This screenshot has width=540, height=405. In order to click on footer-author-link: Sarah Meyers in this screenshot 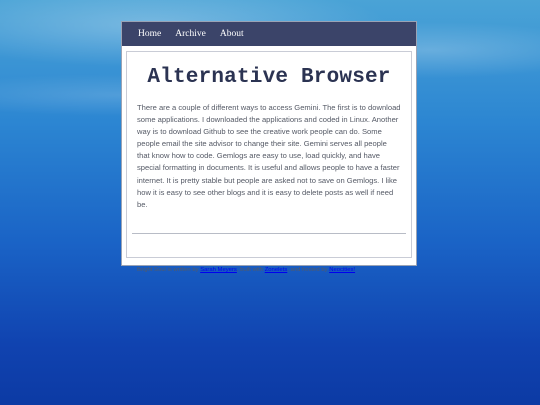, I will do `click(218, 270)`.